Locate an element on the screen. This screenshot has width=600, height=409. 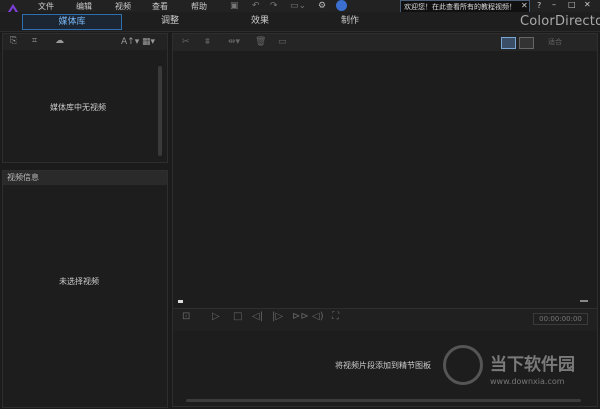
help-icon: ? is located at coordinates (539, 5).